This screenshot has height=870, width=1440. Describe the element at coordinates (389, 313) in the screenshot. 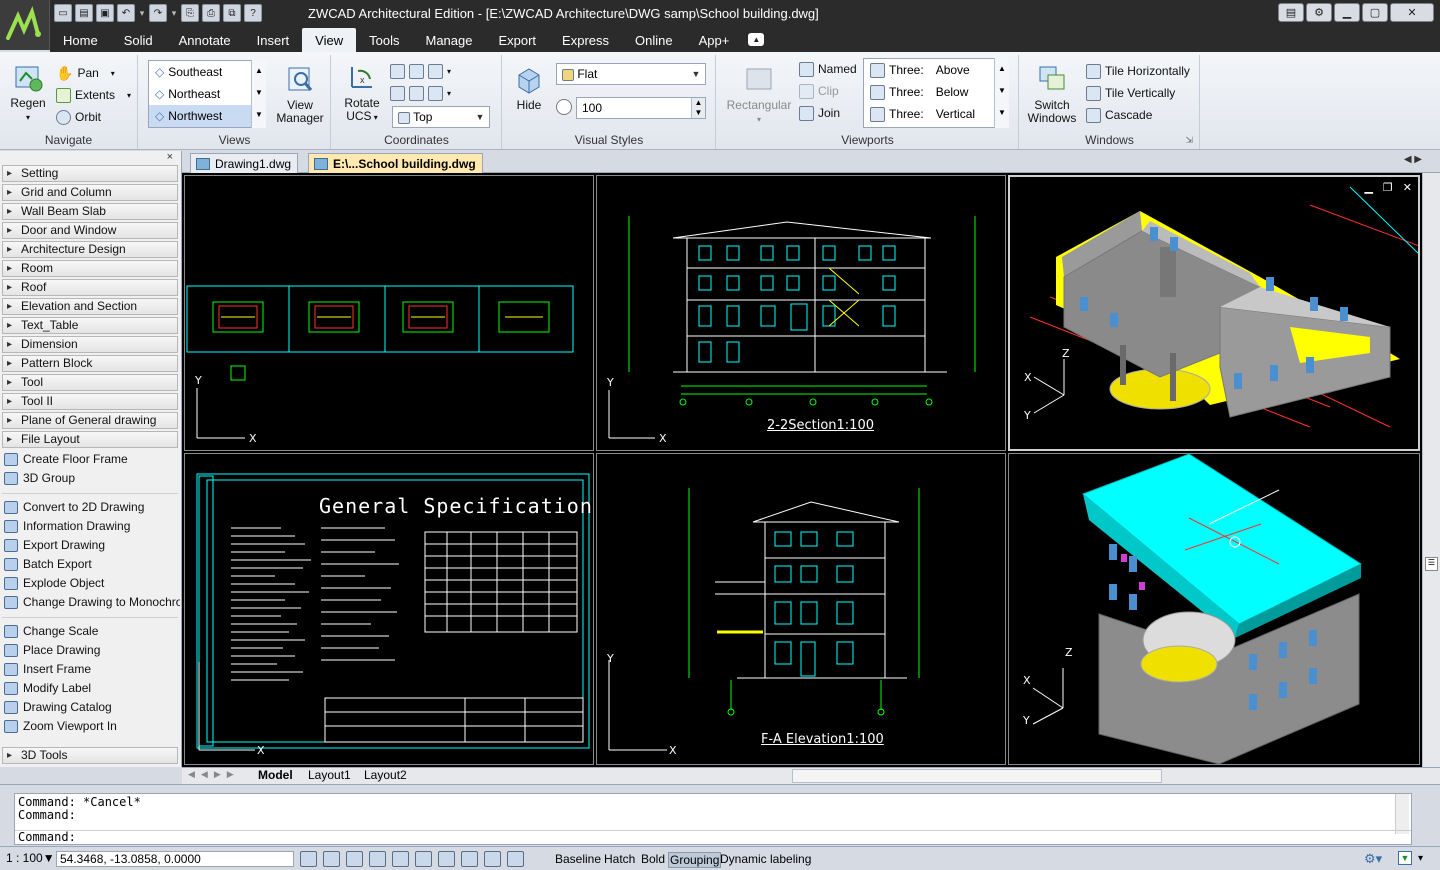

I see `viewport-plans: Y X` at that location.